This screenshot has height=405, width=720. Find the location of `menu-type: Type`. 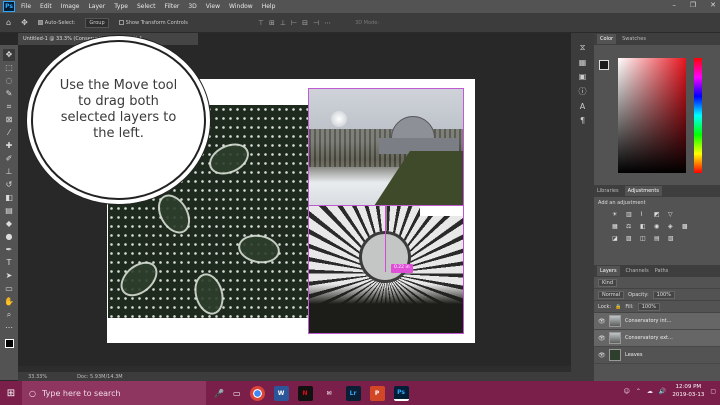

menu-type: Type is located at coordinates (121, 6).